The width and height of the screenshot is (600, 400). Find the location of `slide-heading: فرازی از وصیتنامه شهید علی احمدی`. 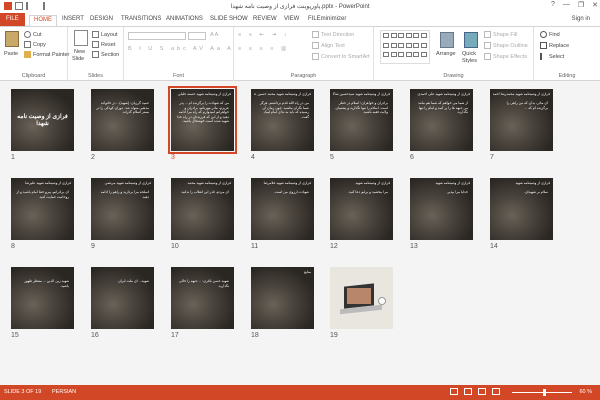

slide-heading: فرازی از وصیتنامه شهید علی احمدی is located at coordinates (443, 94).